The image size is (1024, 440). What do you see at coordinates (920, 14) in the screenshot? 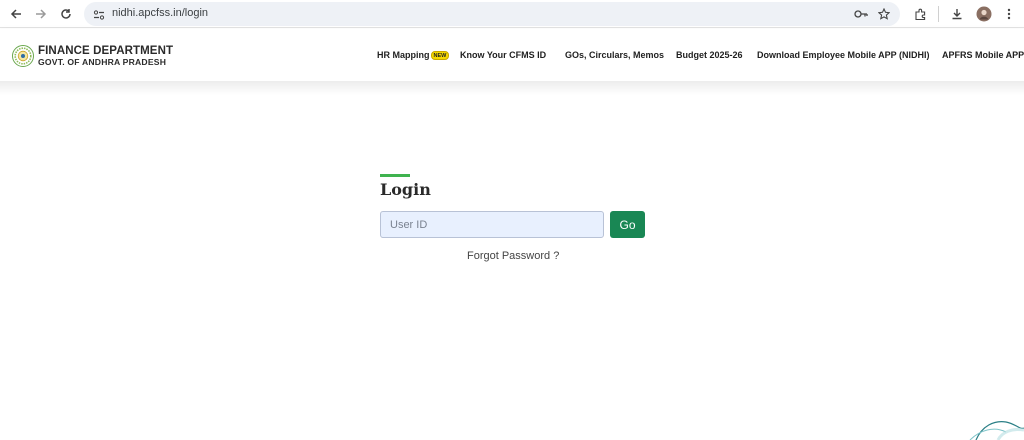
I see `extensions-icon` at bounding box center [920, 14].